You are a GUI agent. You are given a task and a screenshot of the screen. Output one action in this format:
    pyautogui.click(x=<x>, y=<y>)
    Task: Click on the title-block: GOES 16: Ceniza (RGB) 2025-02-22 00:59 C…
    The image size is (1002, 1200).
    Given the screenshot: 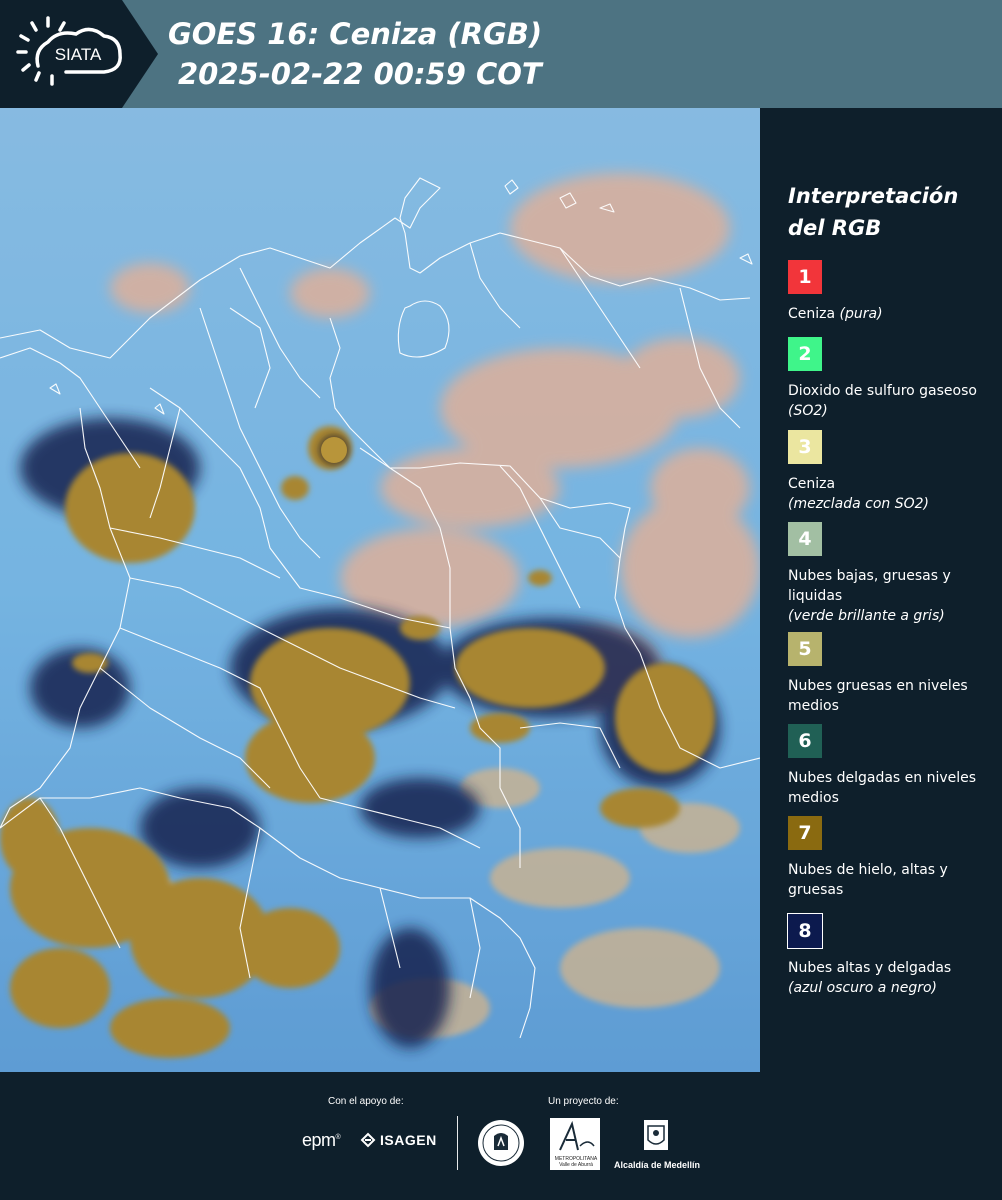 What is the action you would take?
    pyautogui.click(x=568, y=54)
    